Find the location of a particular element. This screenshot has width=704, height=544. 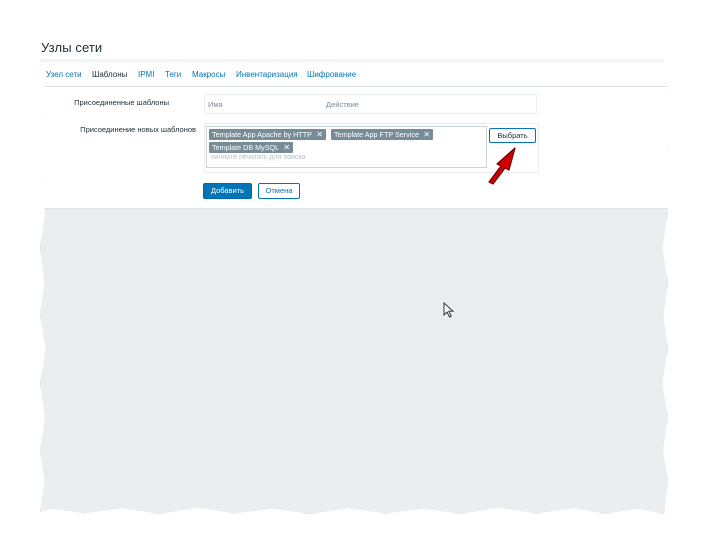

tab-inventory: Инвентаризация is located at coordinates (267, 74).